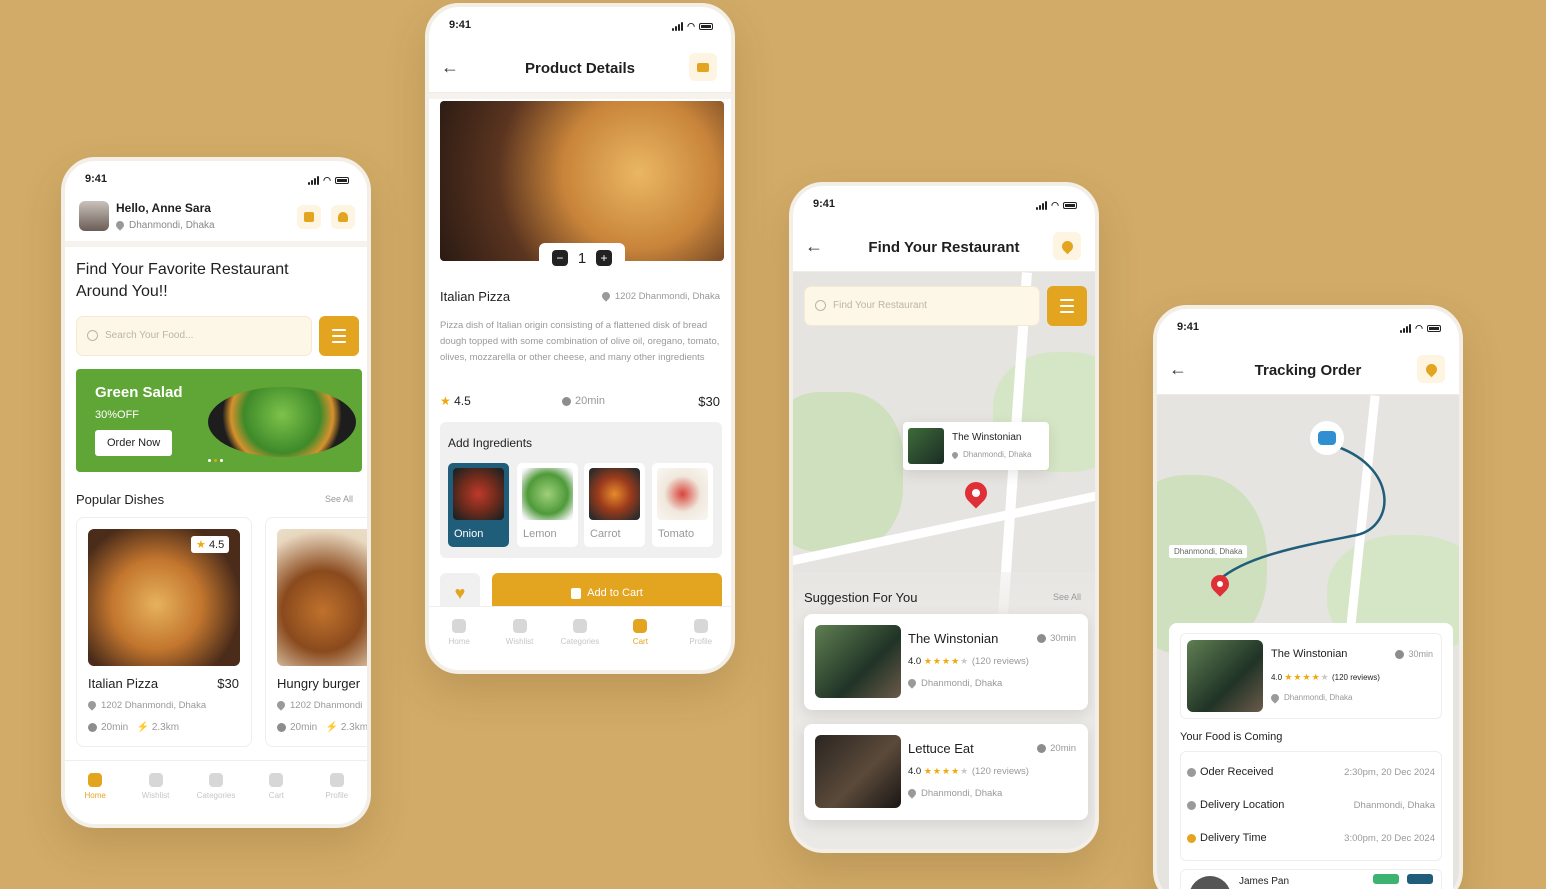  I want to click on ingredient-tomato: Tomato, so click(682, 505).